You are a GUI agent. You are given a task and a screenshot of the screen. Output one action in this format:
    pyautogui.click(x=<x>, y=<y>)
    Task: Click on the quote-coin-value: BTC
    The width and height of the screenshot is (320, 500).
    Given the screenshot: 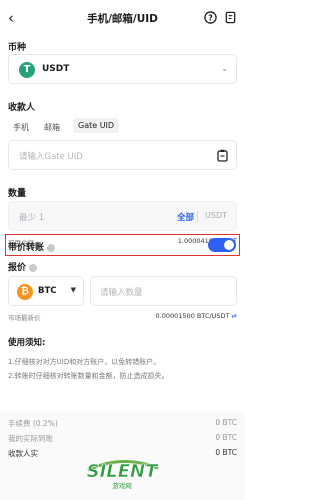 What is the action you would take?
    pyautogui.click(x=47, y=291)
    